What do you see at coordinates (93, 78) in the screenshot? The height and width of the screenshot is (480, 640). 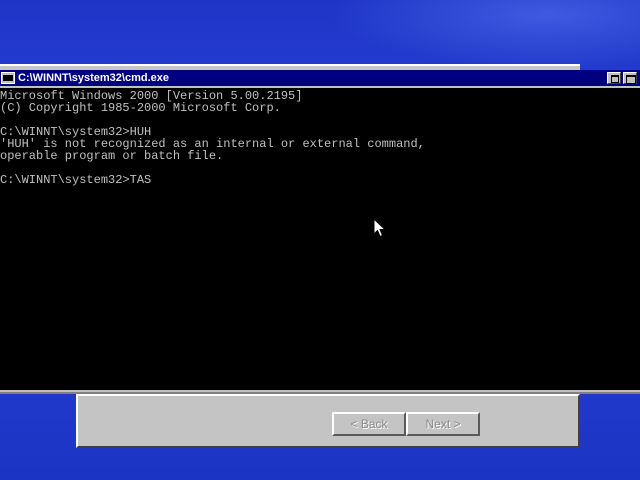 I see `window-title: C:\WINNT\system32\cmd.exe` at bounding box center [93, 78].